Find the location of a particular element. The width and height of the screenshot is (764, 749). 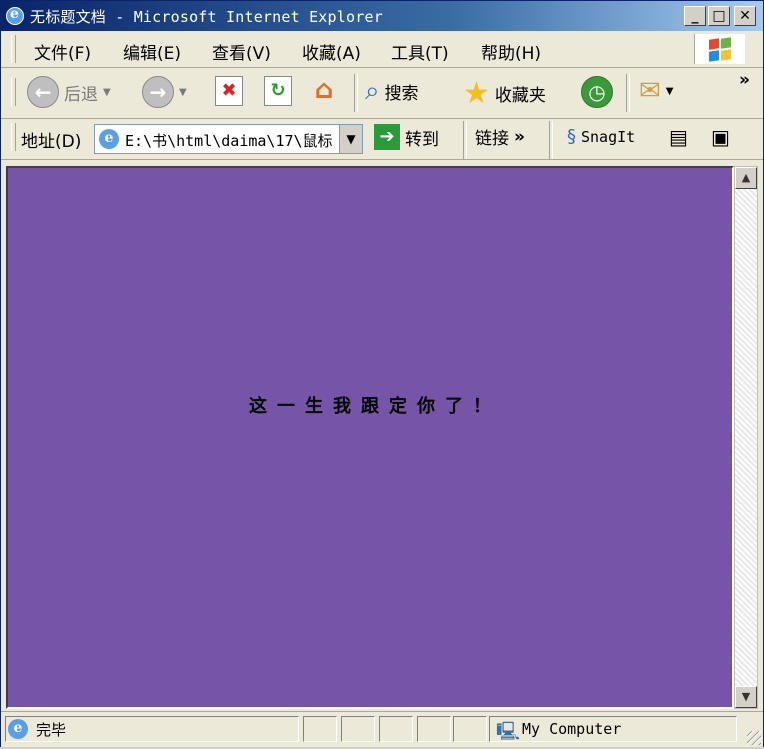

snagit-capture-icon: ▣ is located at coordinates (720, 137).